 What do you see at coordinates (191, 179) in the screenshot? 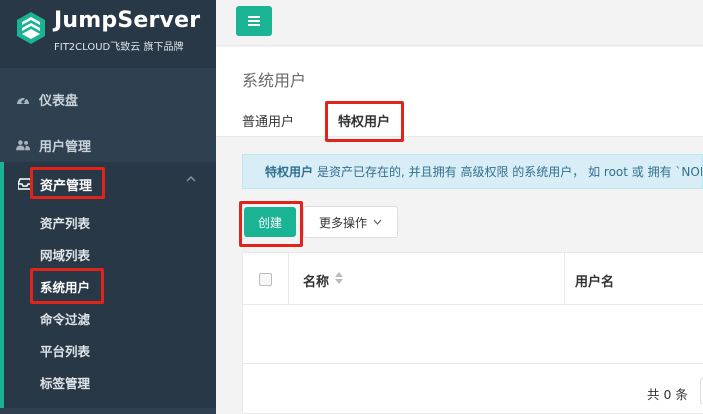
I see `chevron-up-icon` at bounding box center [191, 179].